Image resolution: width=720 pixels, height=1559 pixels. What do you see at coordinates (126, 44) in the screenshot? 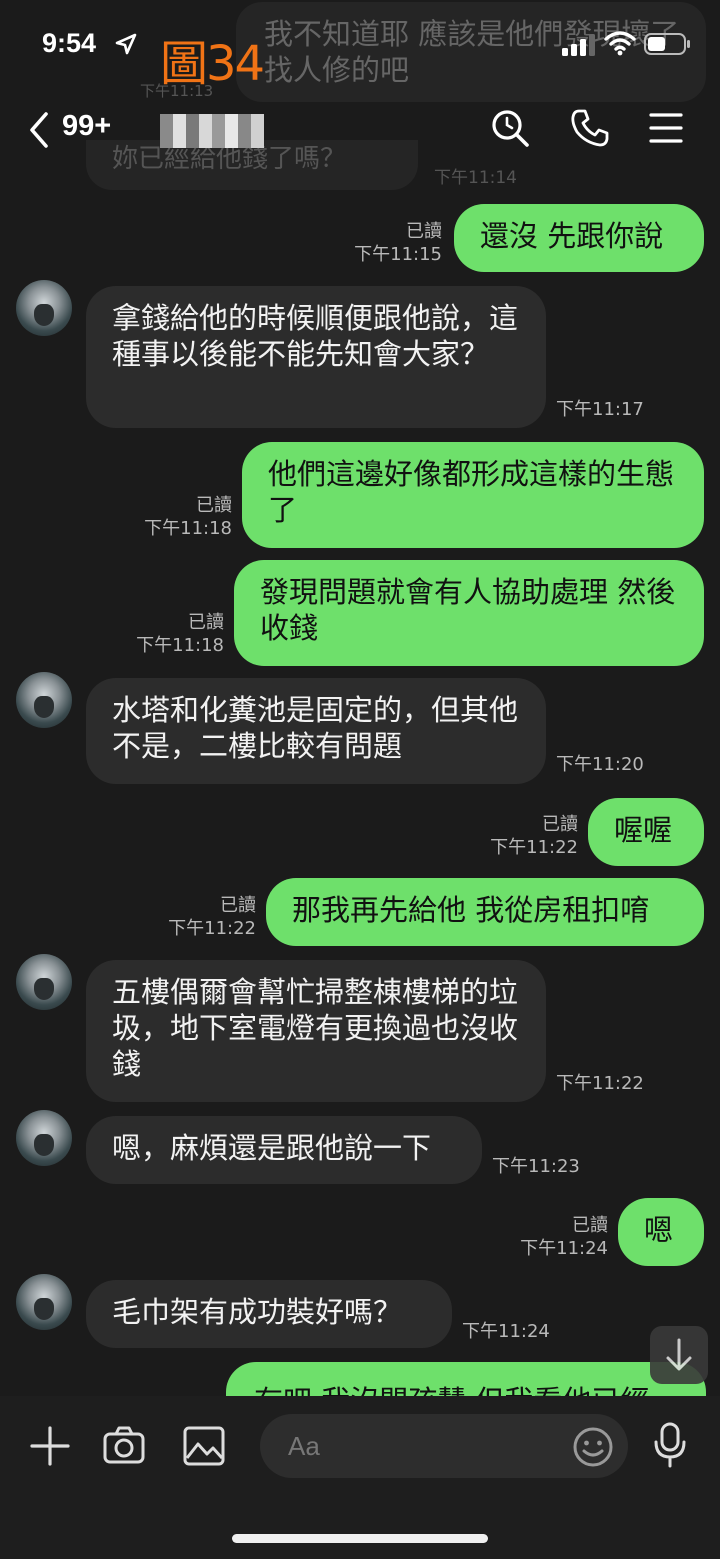
I see `location-arrow-icon` at bounding box center [126, 44].